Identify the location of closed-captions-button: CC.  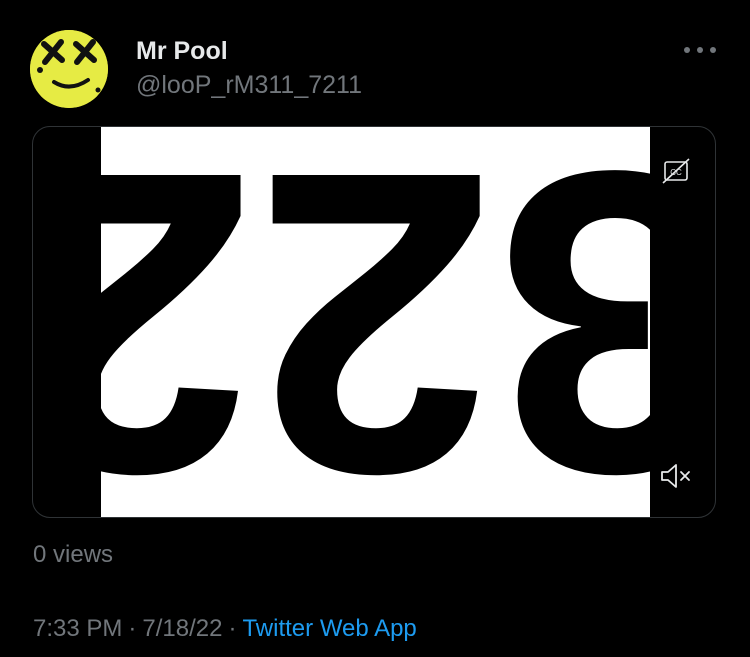
(677, 171).